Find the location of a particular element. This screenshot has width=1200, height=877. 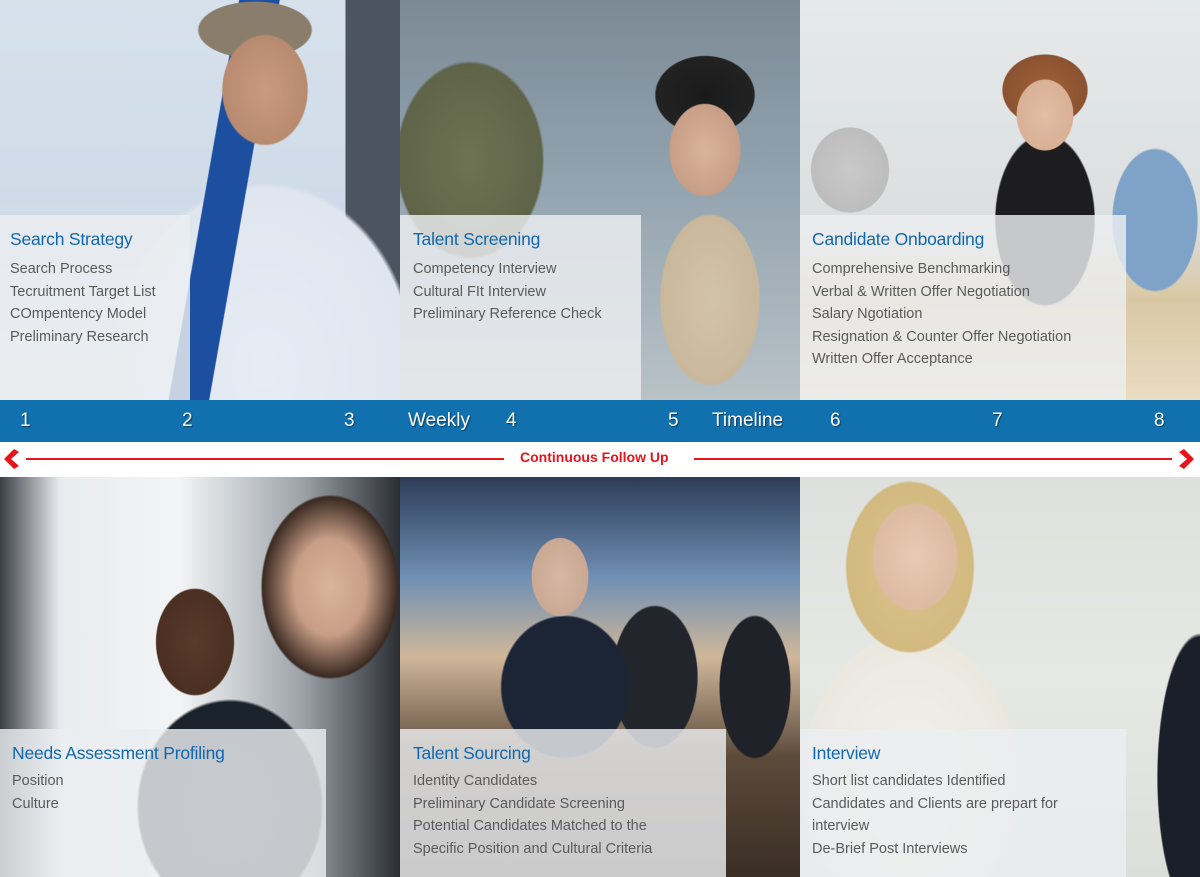

list-item: Written Offer Acceptance is located at coordinates (892, 359).